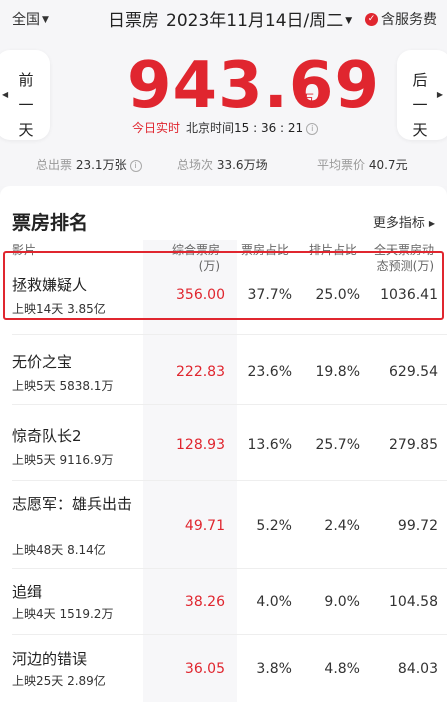 The width and height of the screenshot is (447, 702). What do you see at coordinates (253, 86) in the screenshot?
I see `total-box-office: 943.69` at bounding box center [253, 86].